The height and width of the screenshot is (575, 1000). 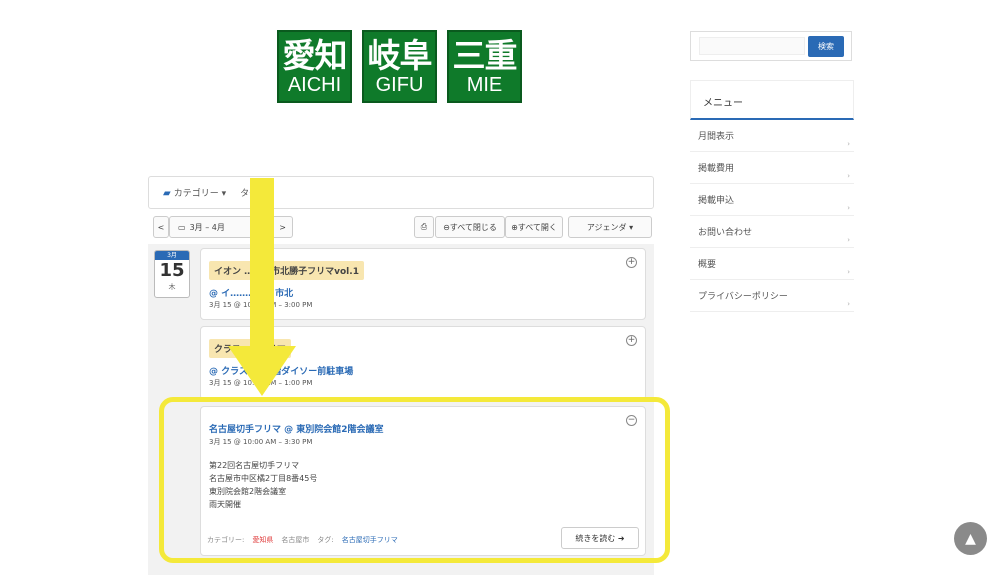 What do you see at coordinates (315, 55) in the screenshot?
I see `logo-kanji: 愛知` at bounding box center [315, 55].